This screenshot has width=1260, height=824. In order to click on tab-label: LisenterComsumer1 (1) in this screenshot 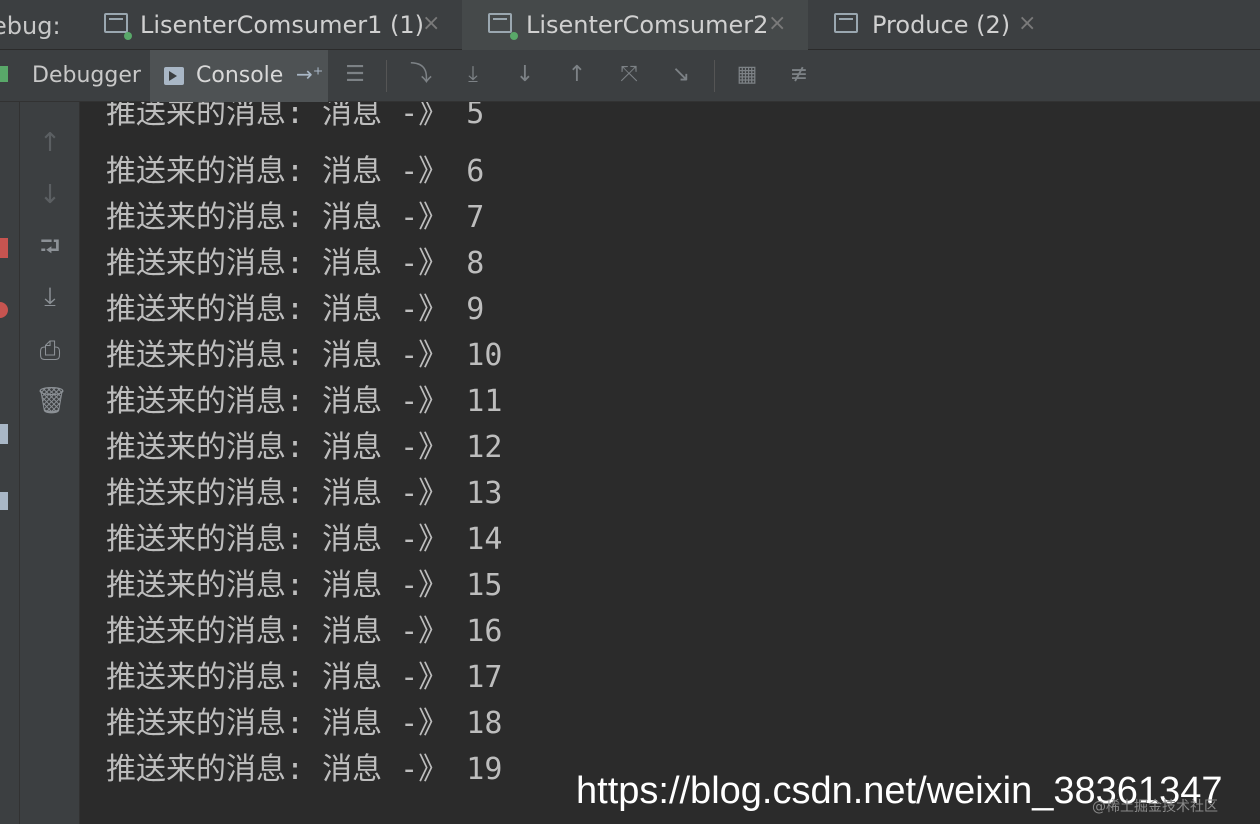, I will do `click(282, 25)`.